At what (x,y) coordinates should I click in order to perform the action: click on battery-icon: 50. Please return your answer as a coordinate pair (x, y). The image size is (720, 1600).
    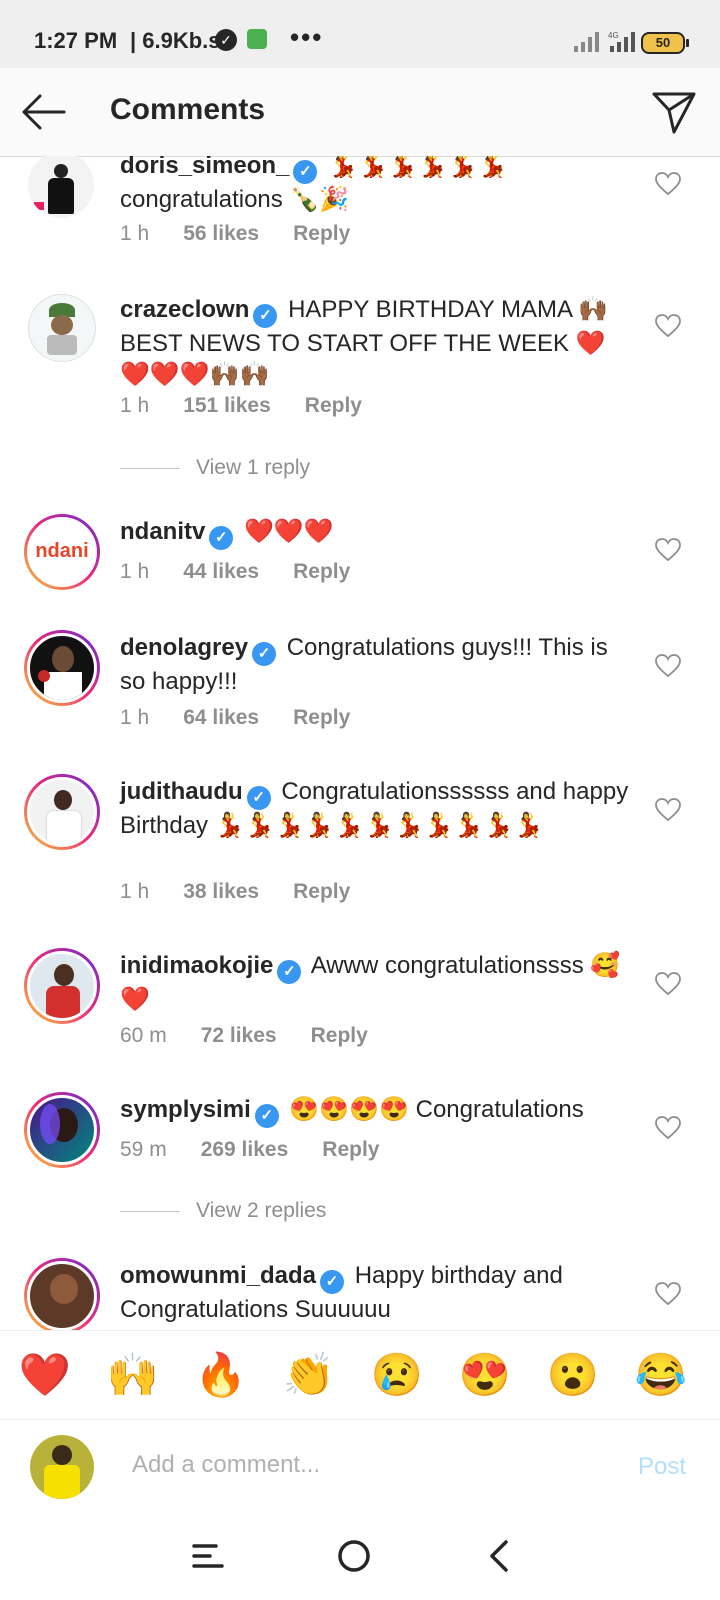
    Looking at the image, I should click on (665, 43).